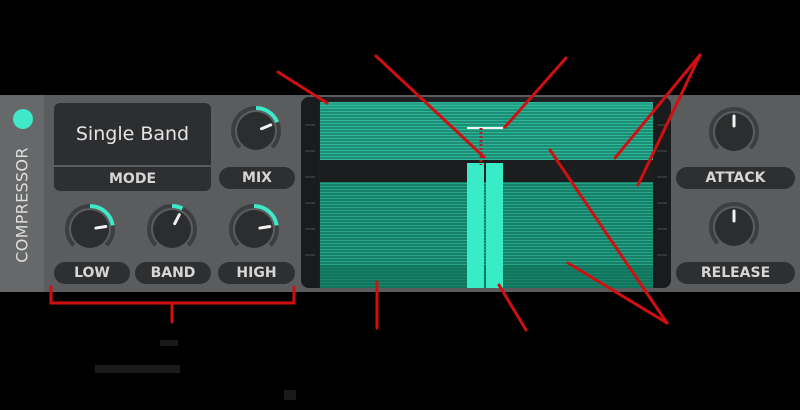 Image resolution: width=800 pixels, height=410 pixels. I want to click on mode-value: Single Band, so click(132, 134).